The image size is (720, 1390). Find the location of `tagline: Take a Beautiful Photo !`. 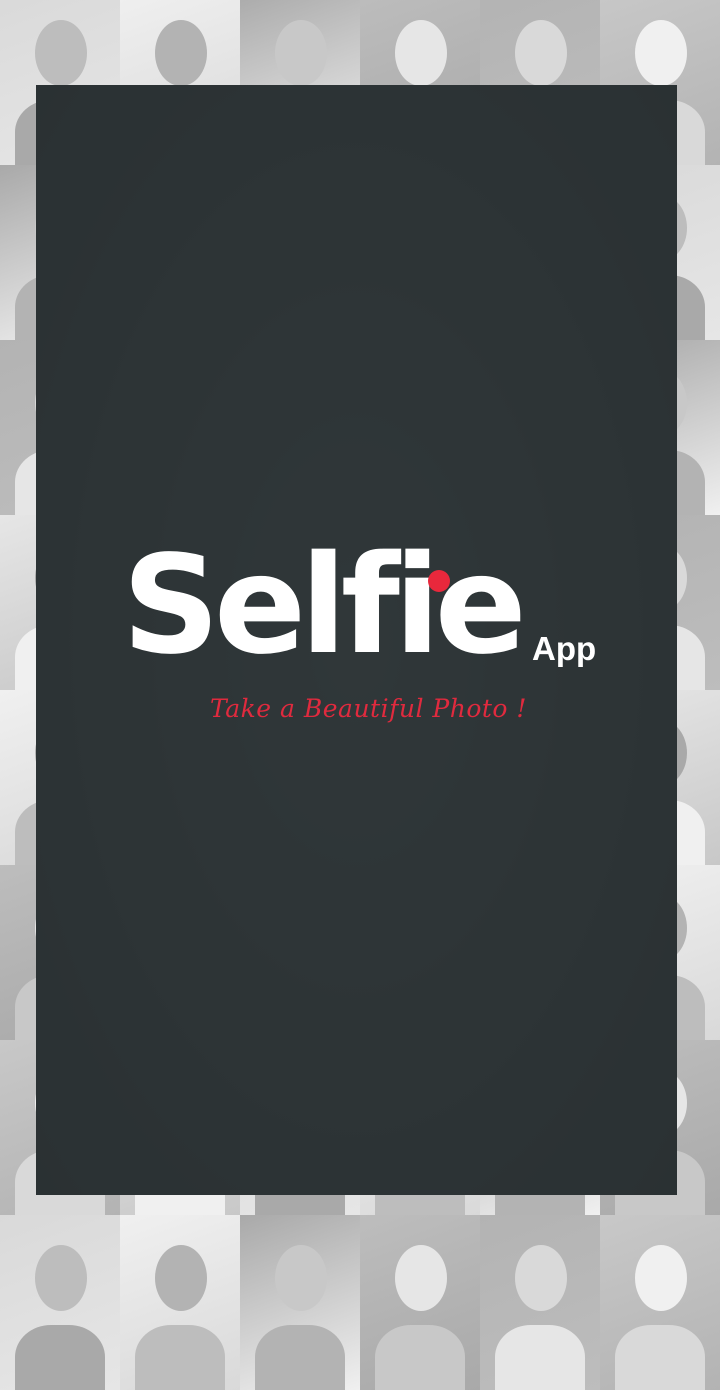

tagline: Take a Beautiful Photo ! is located at coordinates (368, 708).